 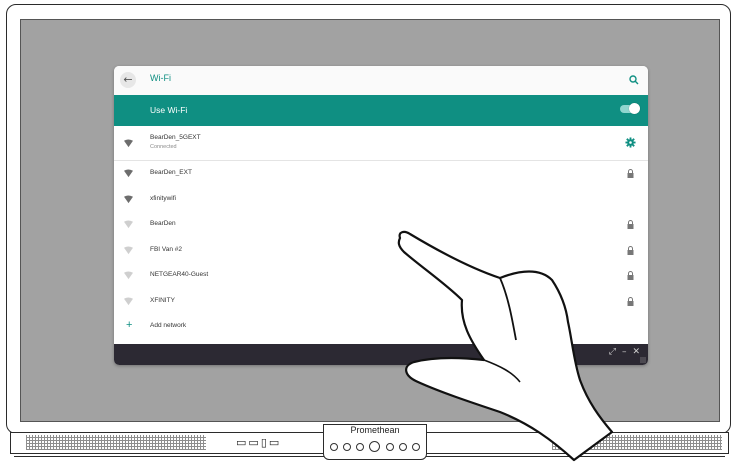 I want to click on network-item: XFINITY, so click(x=381, y=302).